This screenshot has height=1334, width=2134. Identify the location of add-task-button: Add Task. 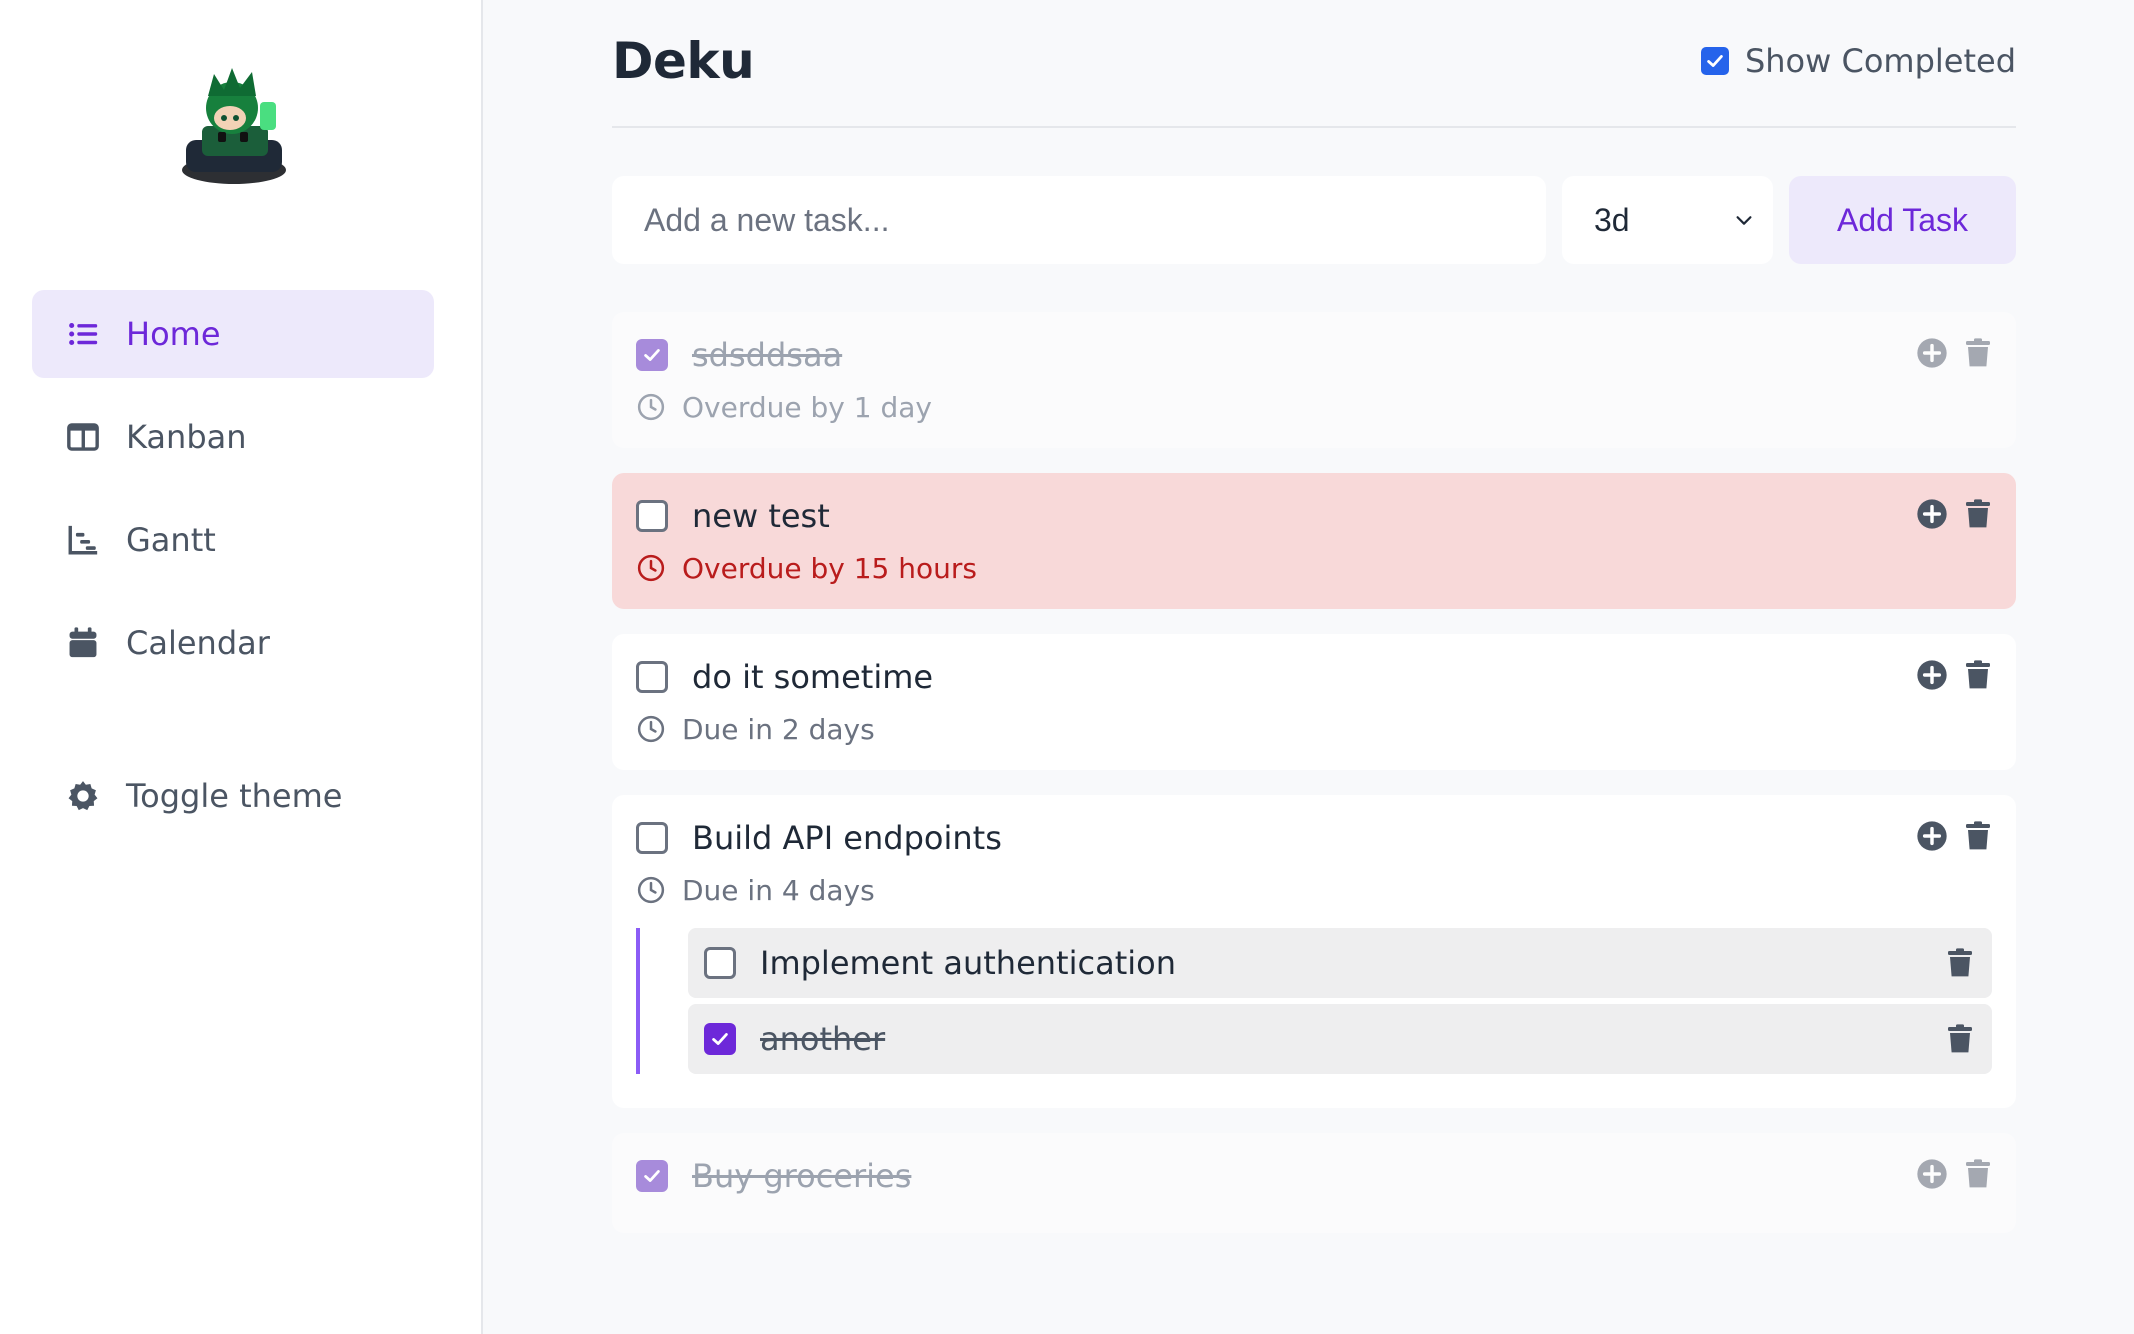
(1902, 220).